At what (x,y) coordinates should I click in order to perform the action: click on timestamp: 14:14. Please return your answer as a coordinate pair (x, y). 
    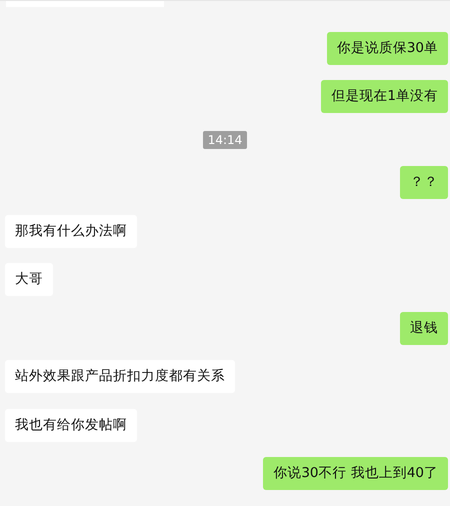
    Looking at the image, I should click on (225, 139).